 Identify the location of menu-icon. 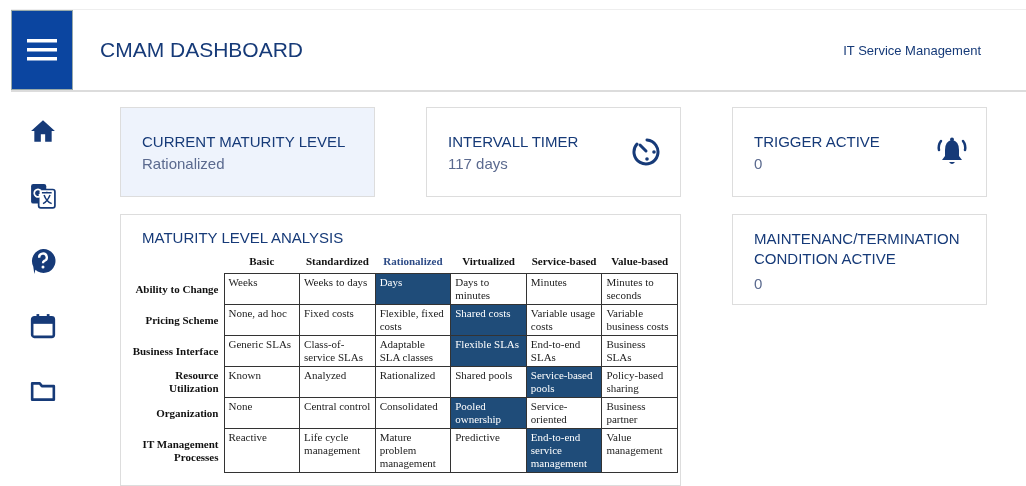
(42, 49).